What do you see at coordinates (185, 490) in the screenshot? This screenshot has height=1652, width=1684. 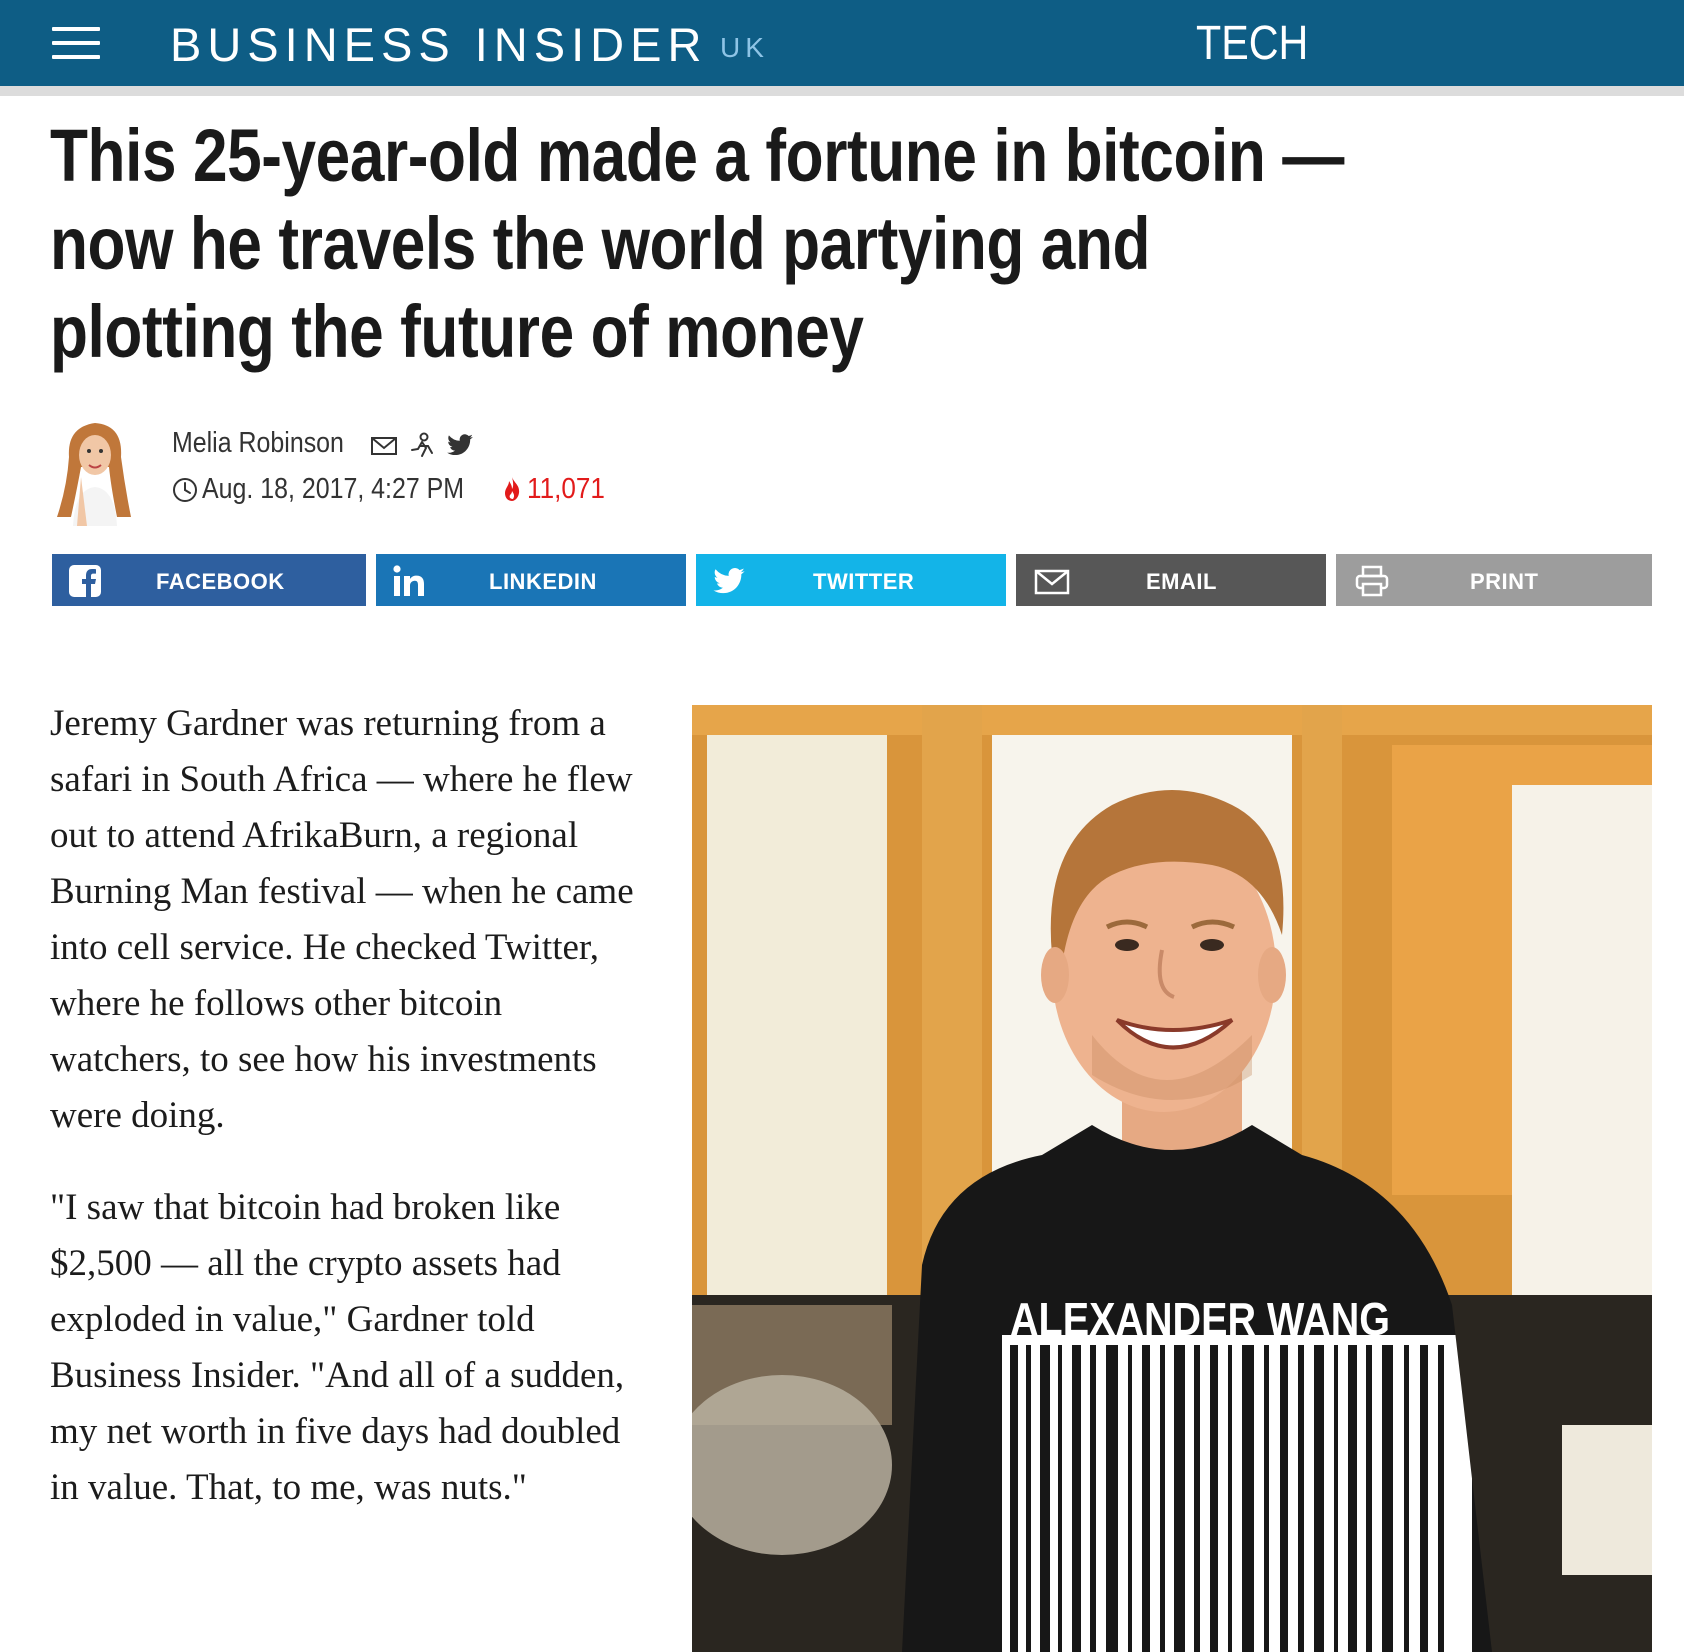 I see `clock-icon` at bounding box center [185, 490].